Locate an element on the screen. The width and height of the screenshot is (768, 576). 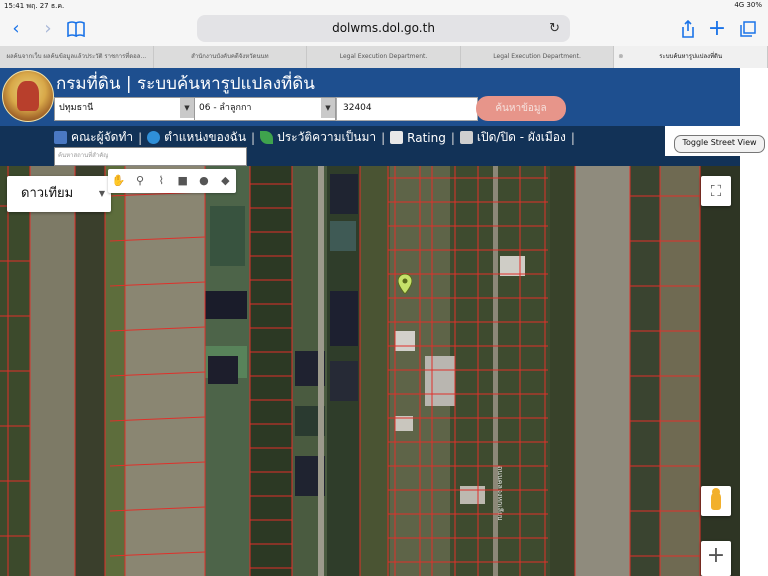
pegman-icon is located at coordinates (716, 501).